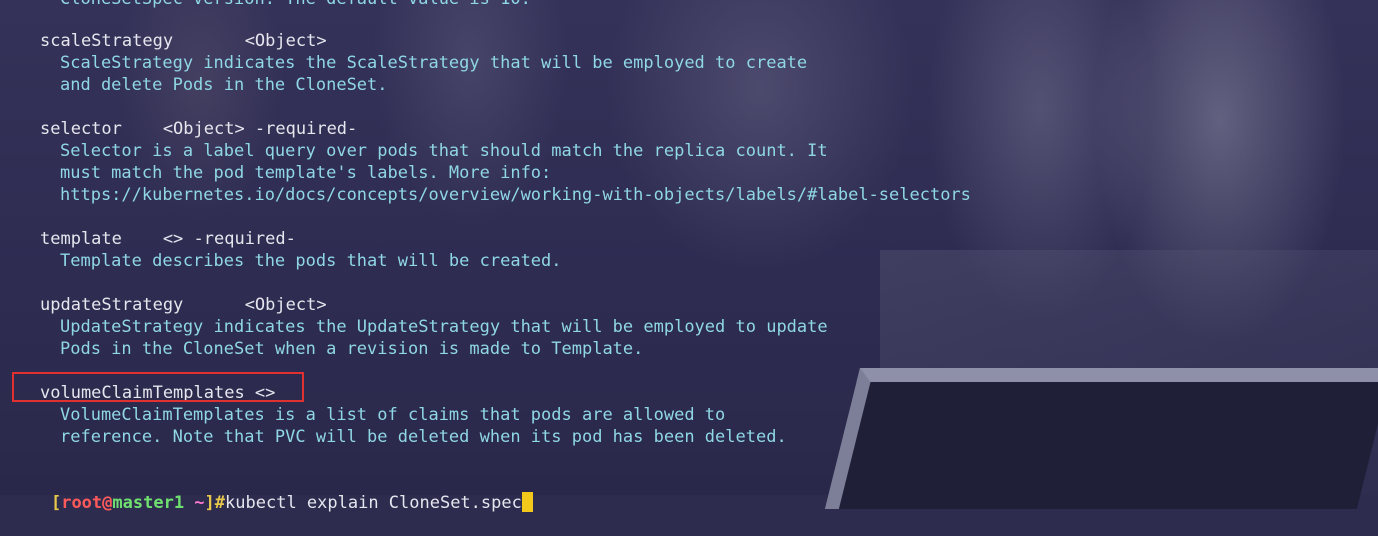 The width and height of the screenshot is (1378, 536). Describe the element at coordinates (56, 503) in the screenshot. I see `prompt-open-bracket: [` at that location.